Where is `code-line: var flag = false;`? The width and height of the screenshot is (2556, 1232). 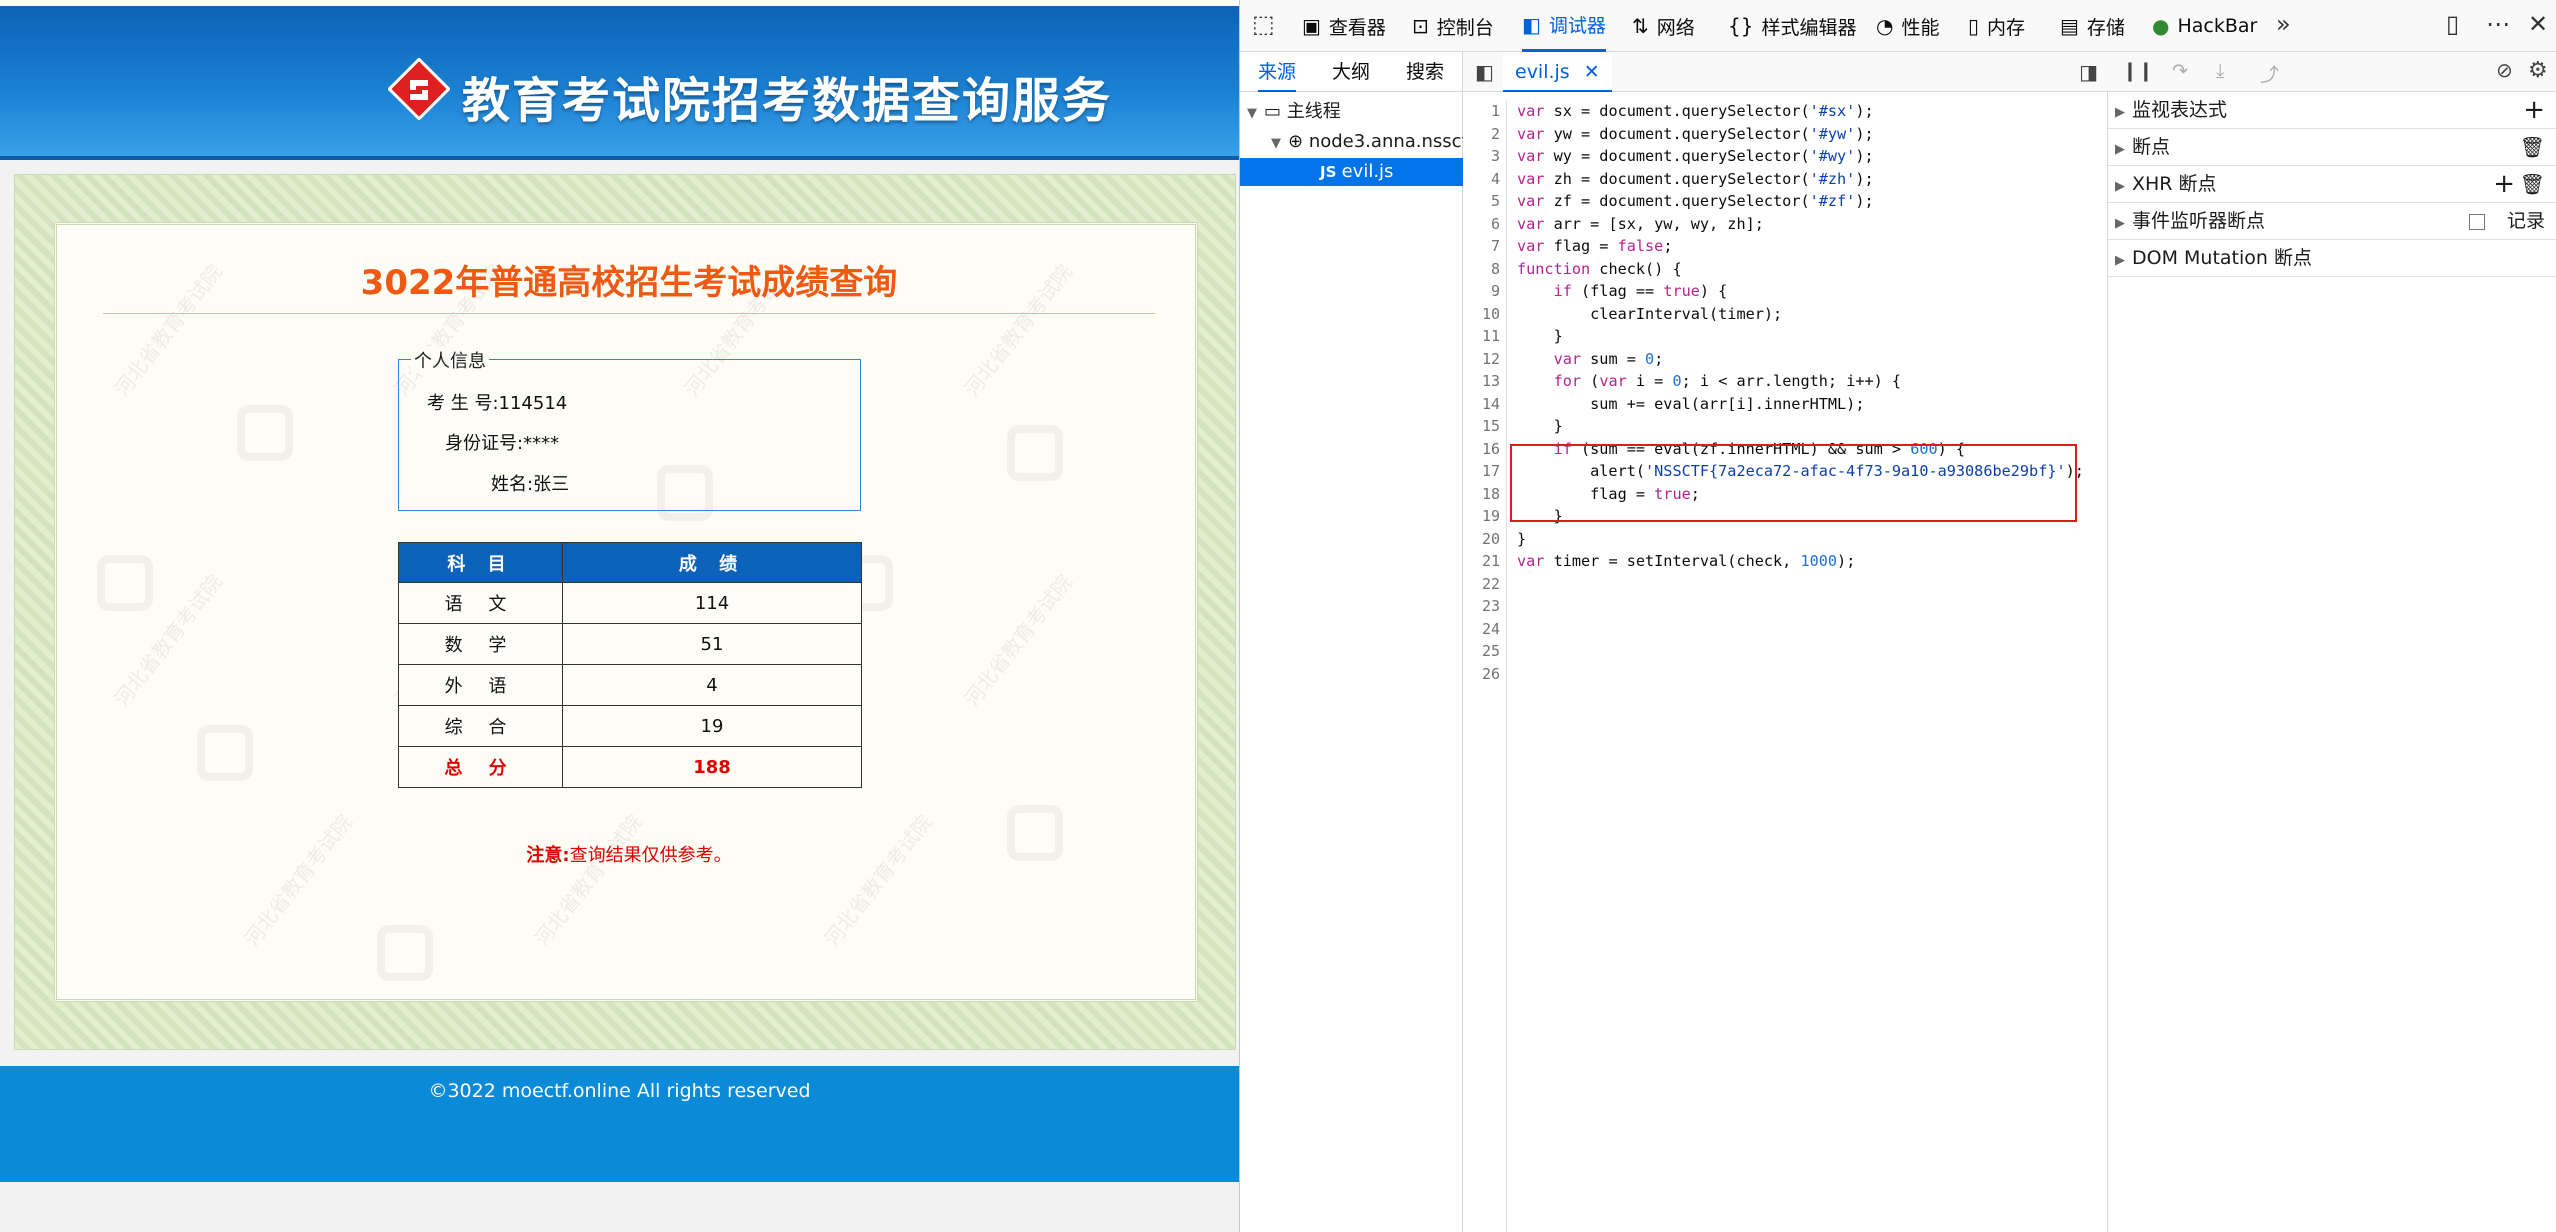
code-line: var flag = false; is located at coordinates (1595, 246).